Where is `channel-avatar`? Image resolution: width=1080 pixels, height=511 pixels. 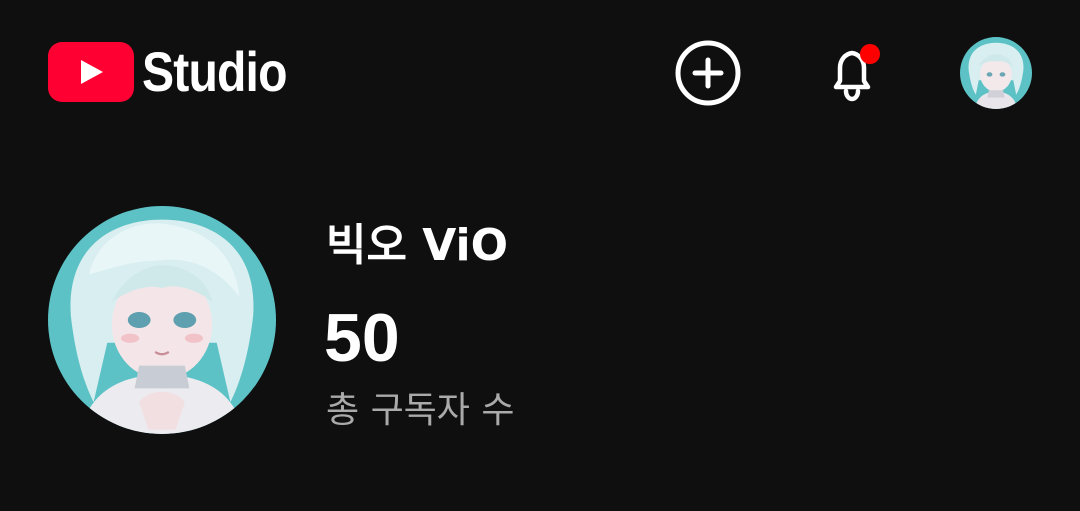
channel-avatar is located at coordinates (162, 320).